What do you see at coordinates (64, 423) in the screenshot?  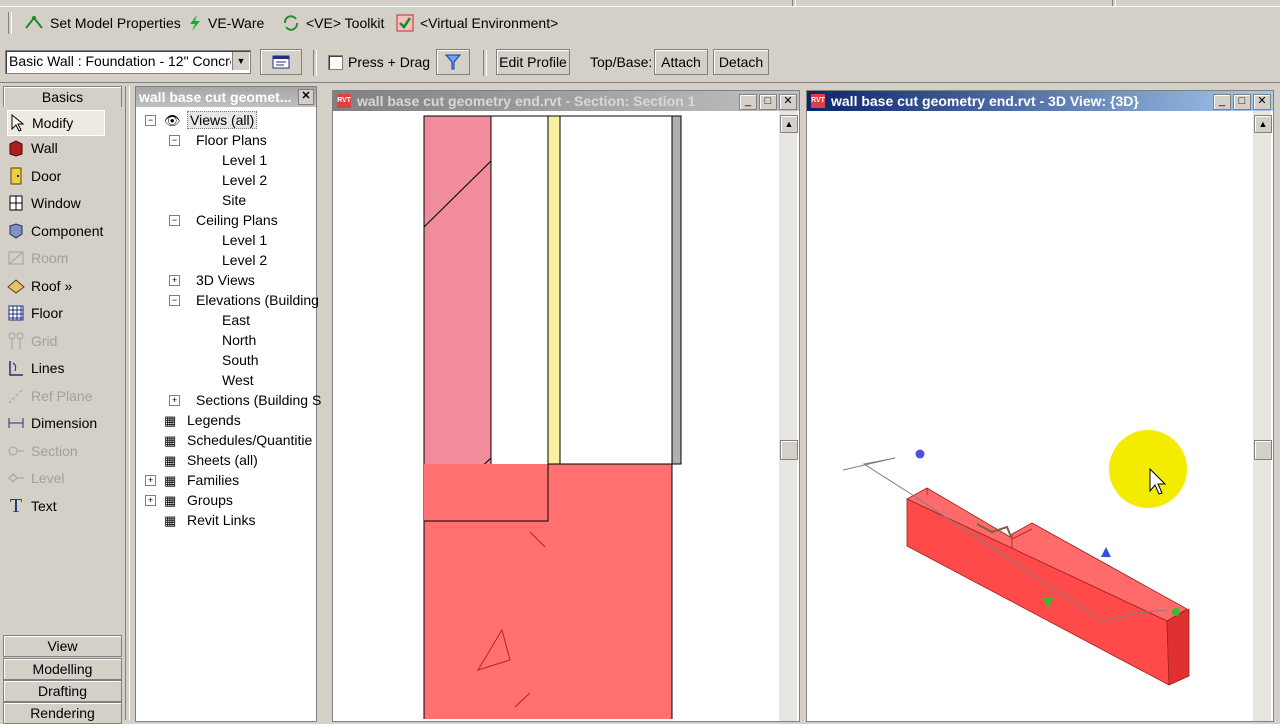 I see `tool-label: Dimension` at bounding box center [64, 423].